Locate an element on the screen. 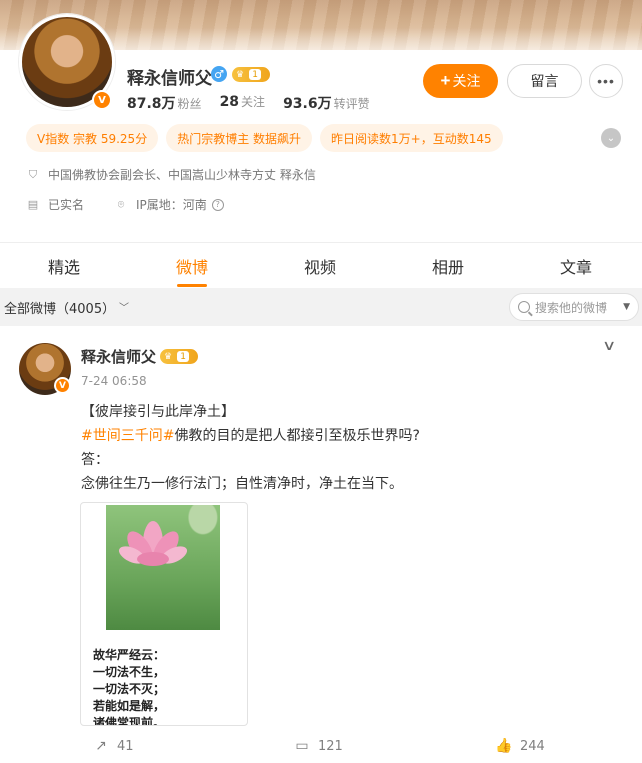  stat-value: 28 is located at coordinates (229, 102).